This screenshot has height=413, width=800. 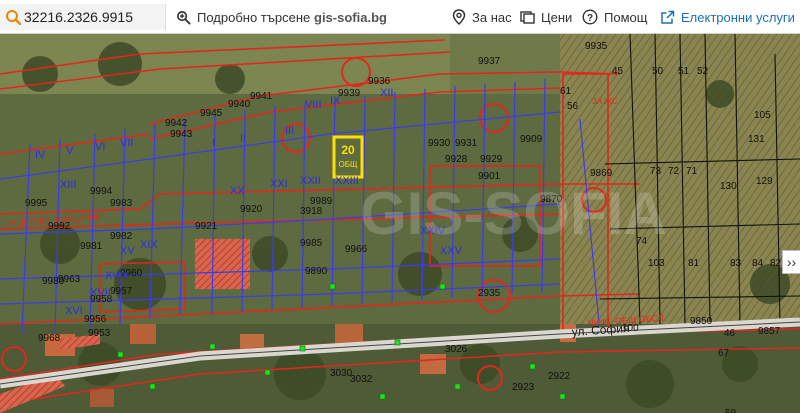 I want to click on brand-label: gis-sofia.bg, so click(x=350, y=17).